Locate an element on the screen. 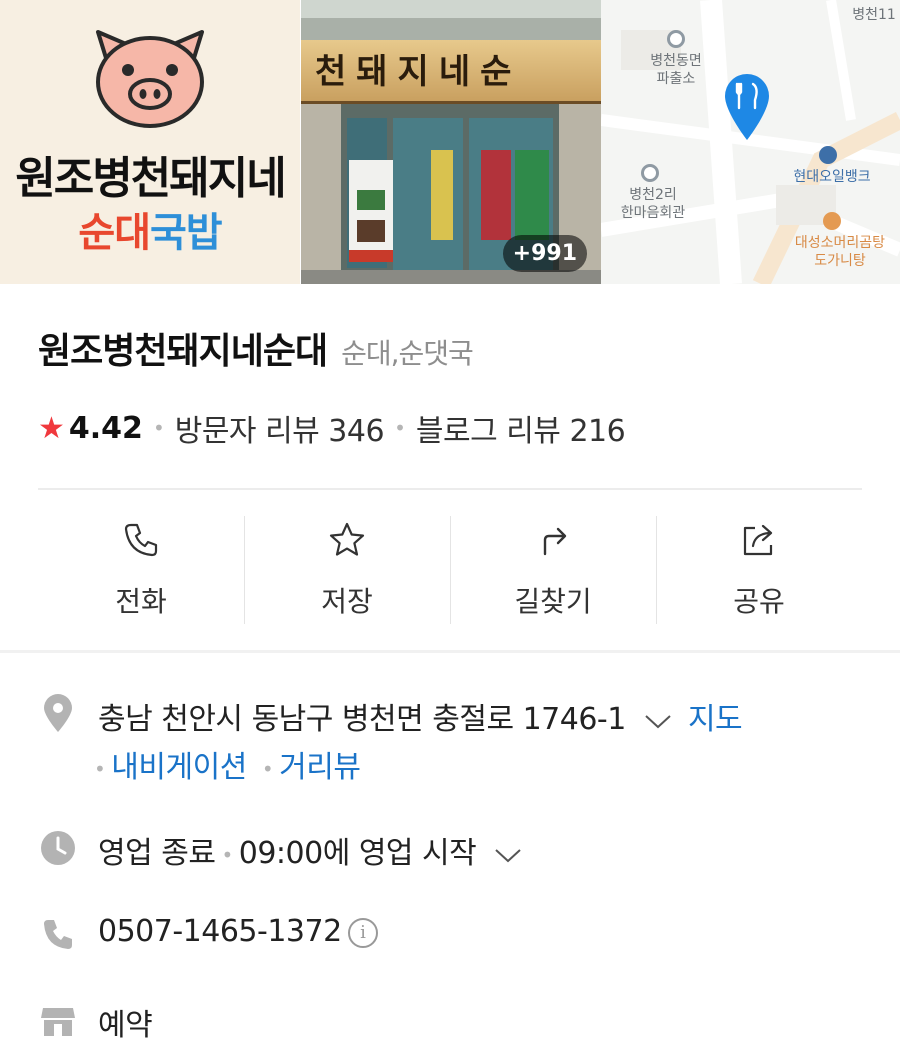 Image resolution: width=900 pixels, height=1059 pixels. streetview-link: 거리뷰 is located at coordinates (320, 767).